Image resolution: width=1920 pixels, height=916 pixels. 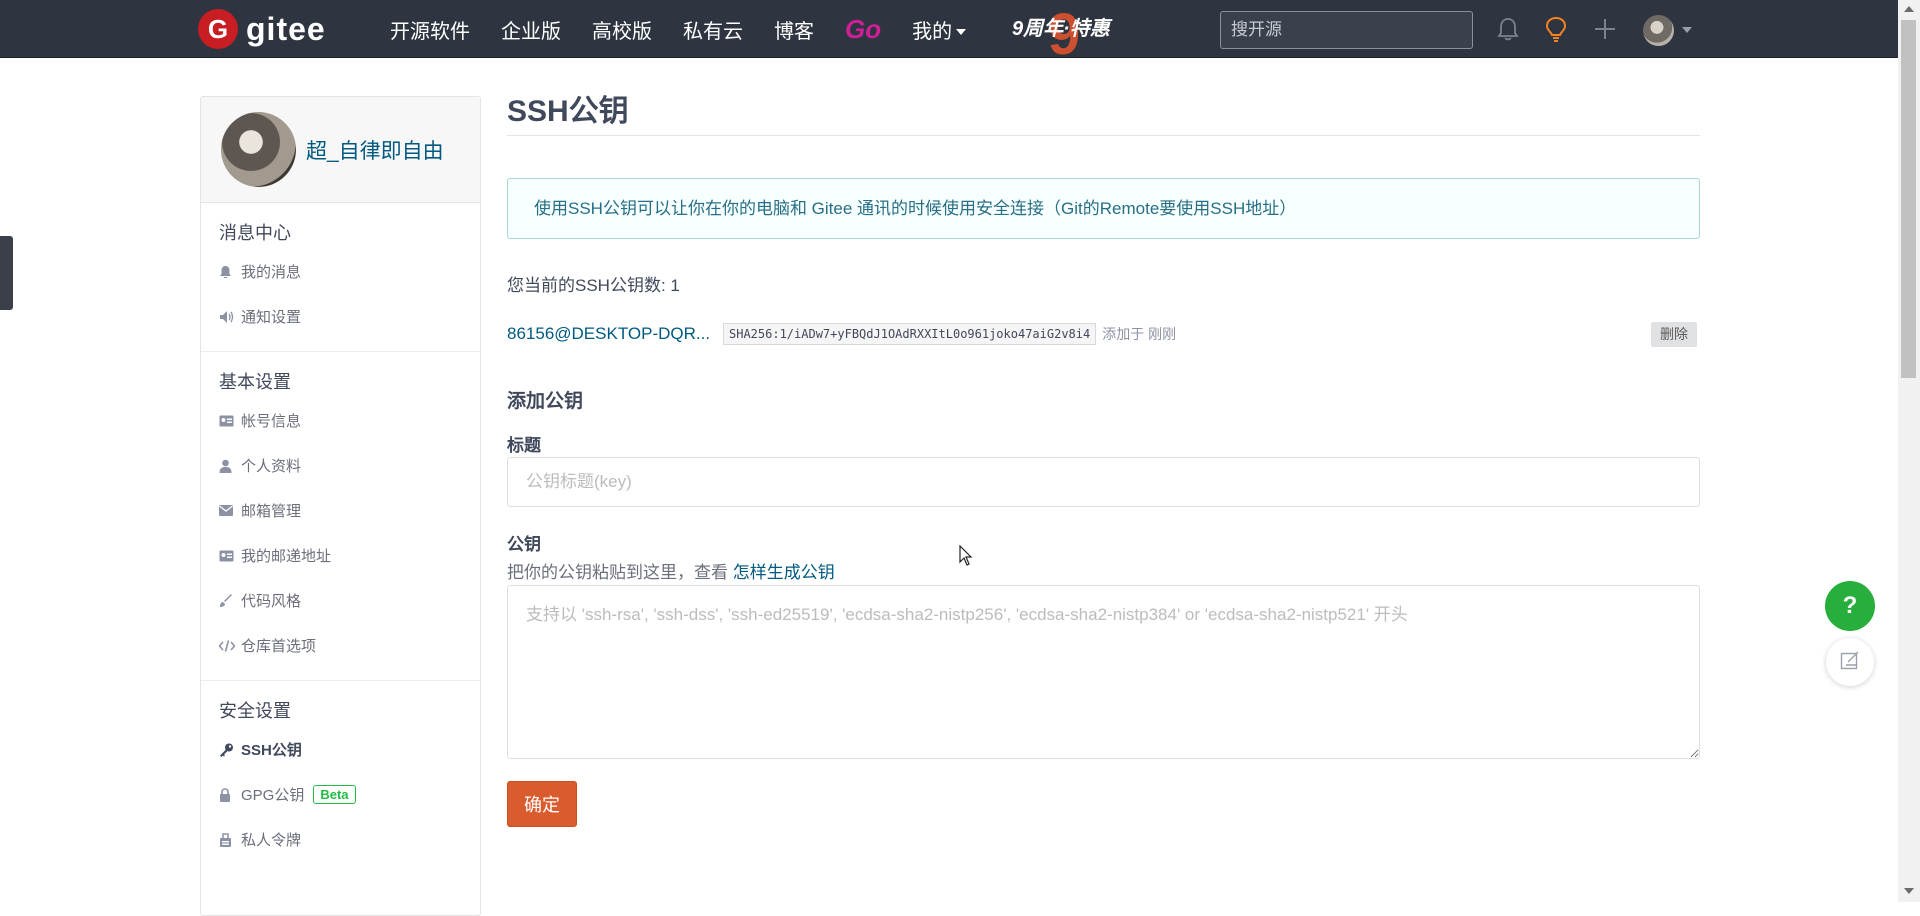 What do you see at coordinates (340, 839) in the screenshot?
I see `sidebar-item-private-tokens: 私人令牌` at bounding box center [340, 839].